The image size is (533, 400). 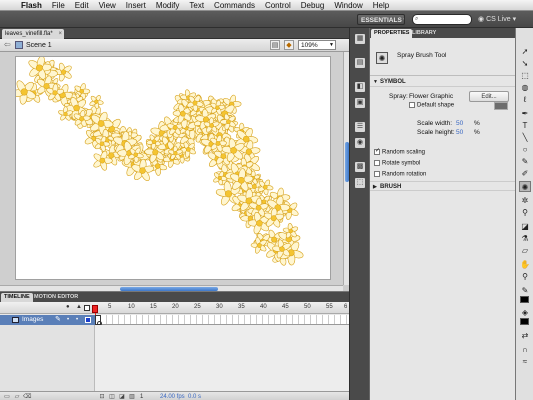 What do you see at coordinates (431, 105) in the screenshot?
I see `default-shape-checkbox: Default shape` at bounding box center [431, 105].